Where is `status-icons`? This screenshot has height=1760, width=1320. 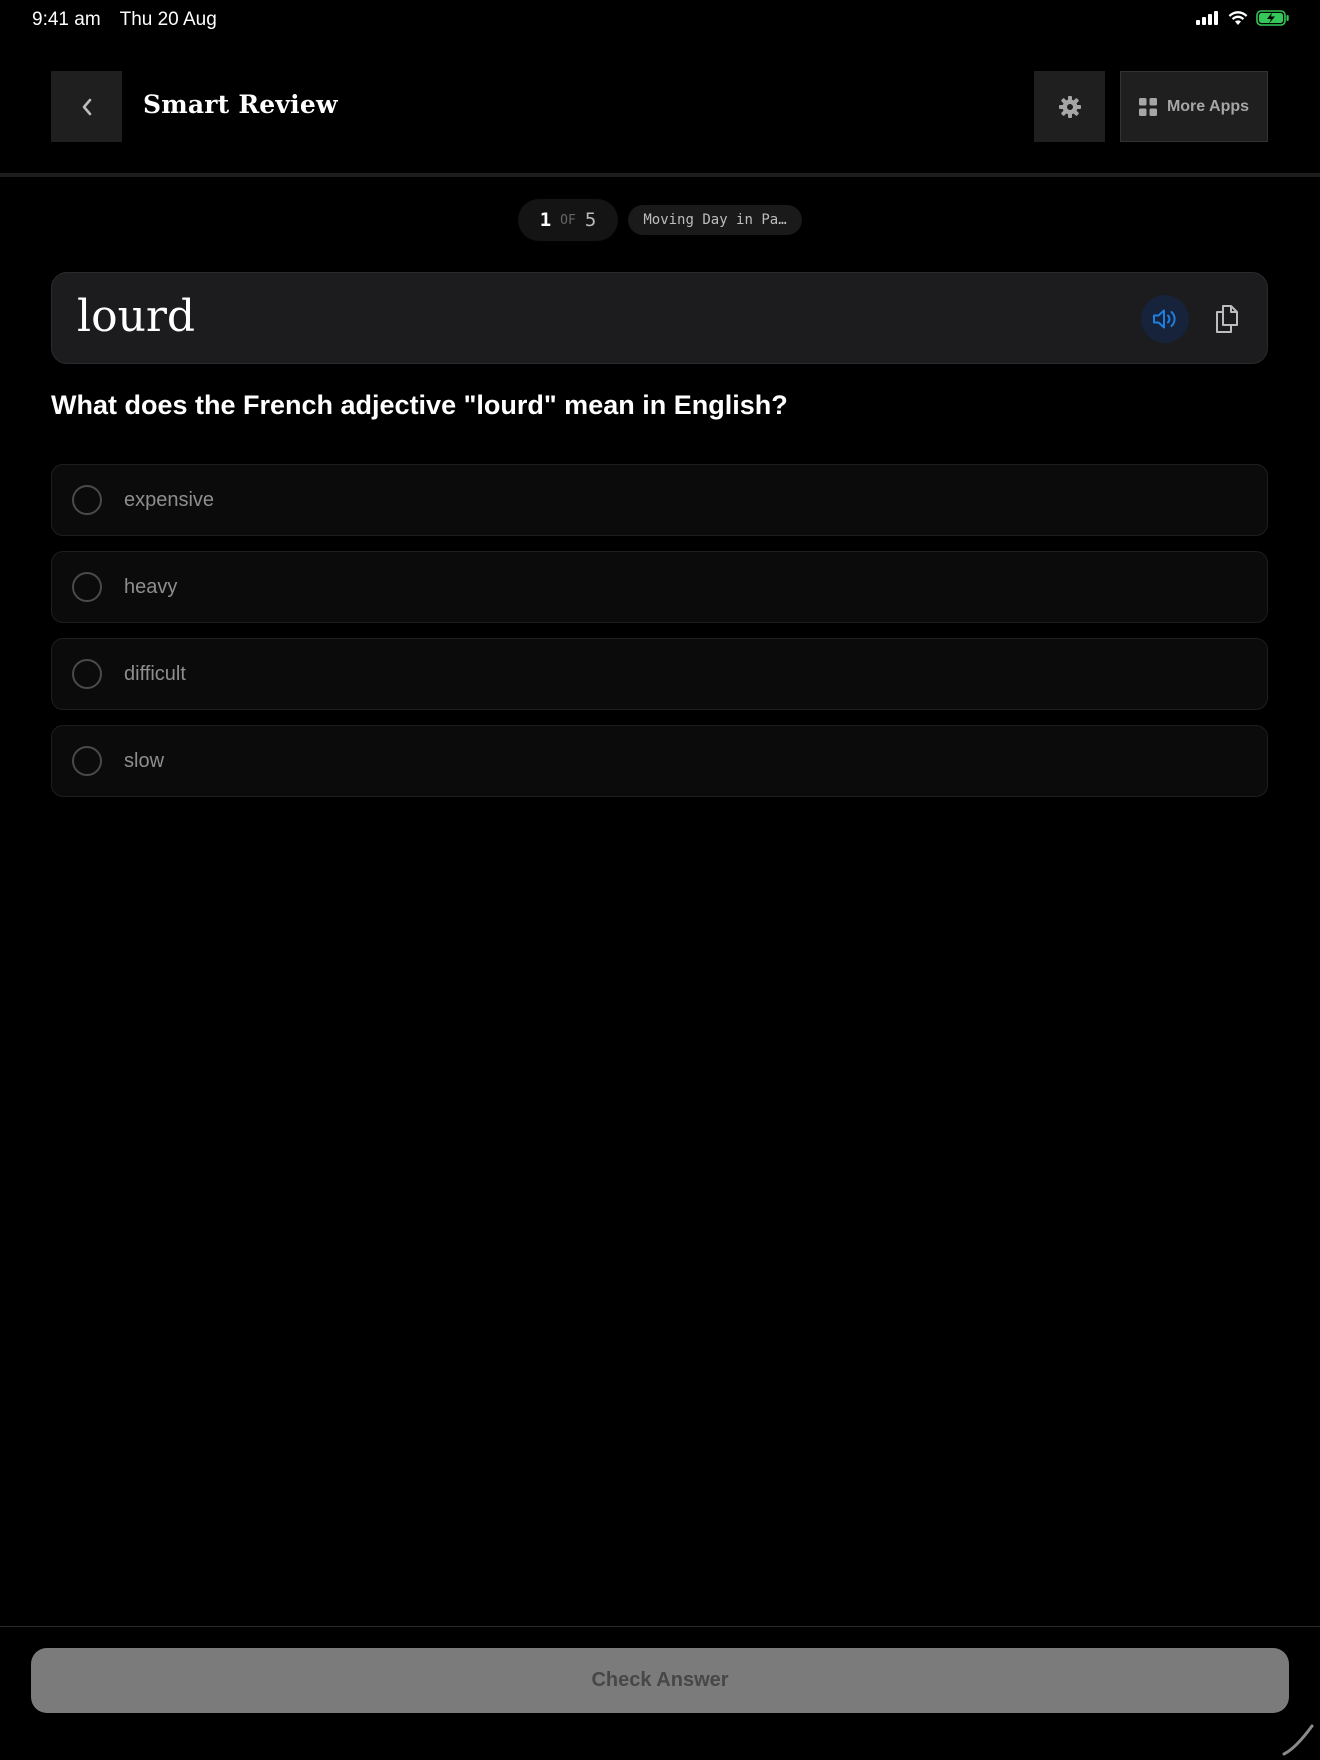 status-icons is located at coordinates (1243, 18).